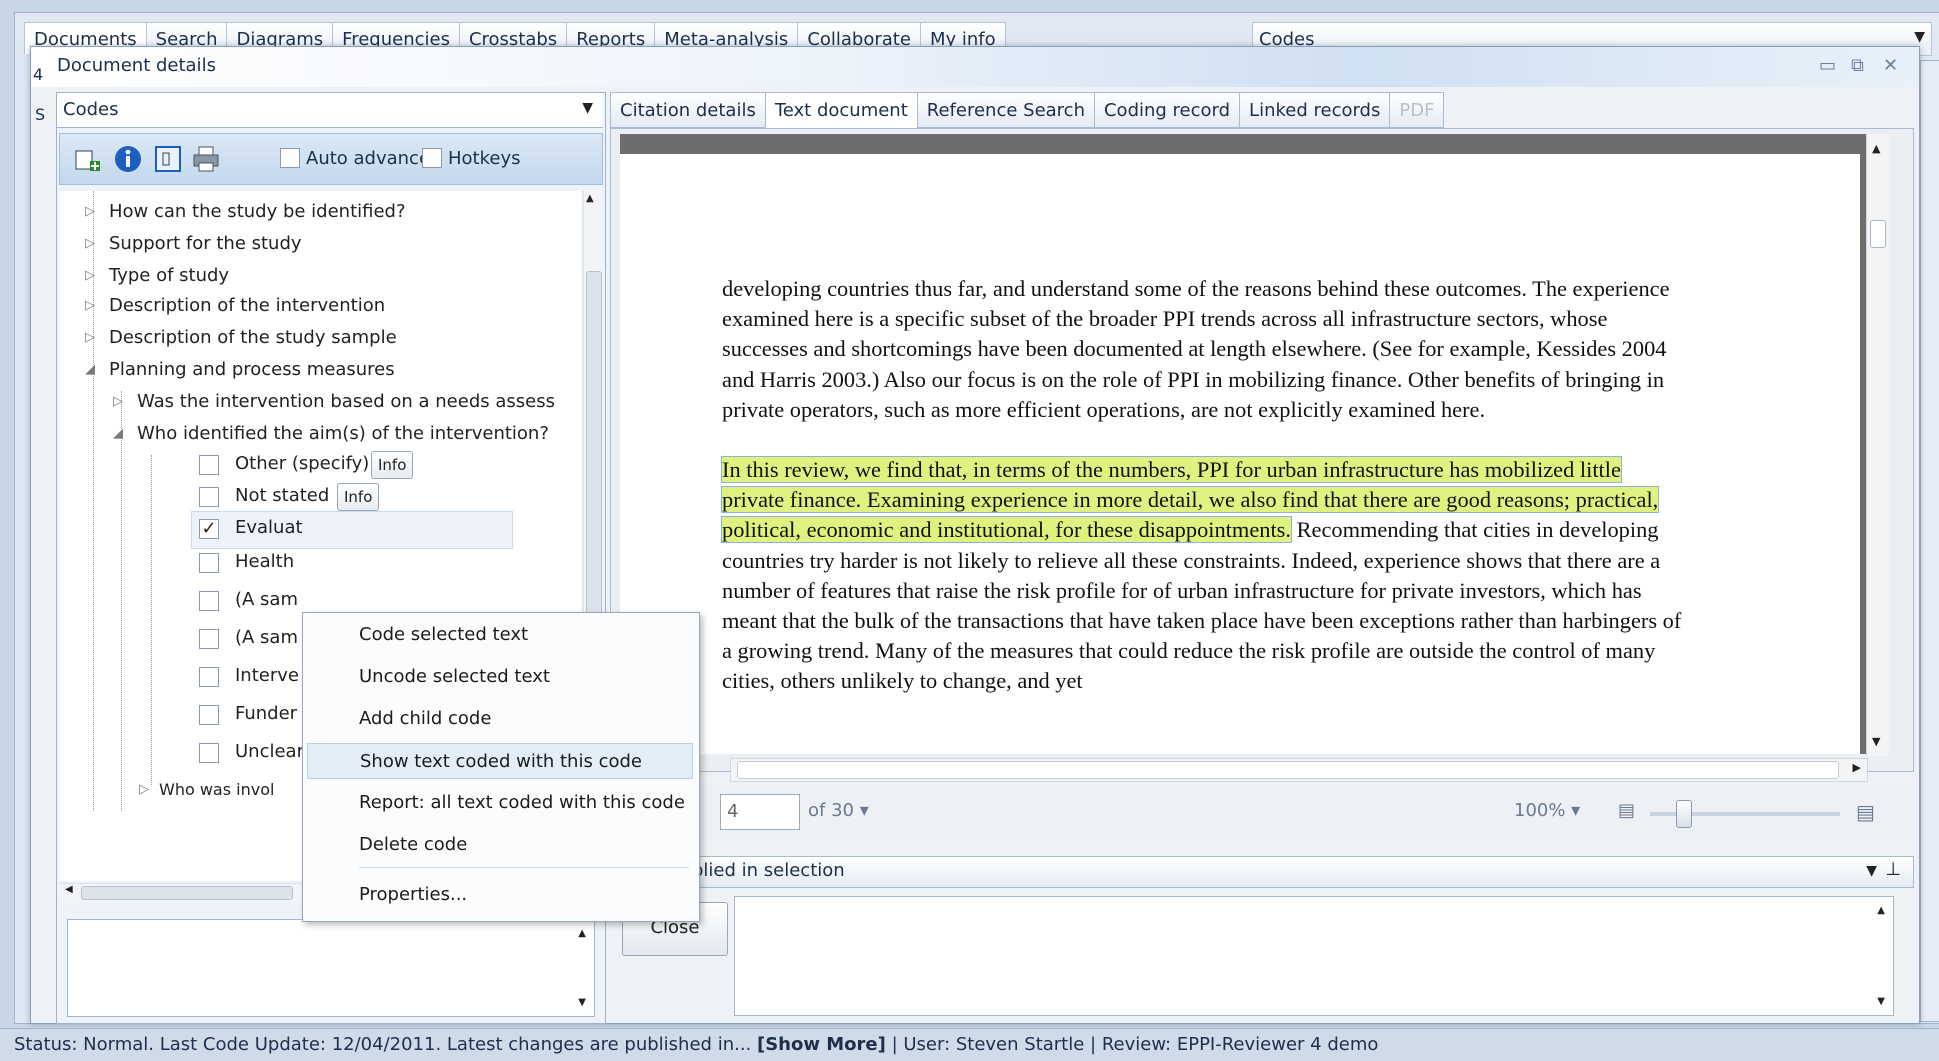 The width and height of the screenshot is (1939, 1061). What do you see at coordinates (500, 845) in the screenshot?
I see `menu-item-delete-code: Delete code` at bounding box center [500, 845].